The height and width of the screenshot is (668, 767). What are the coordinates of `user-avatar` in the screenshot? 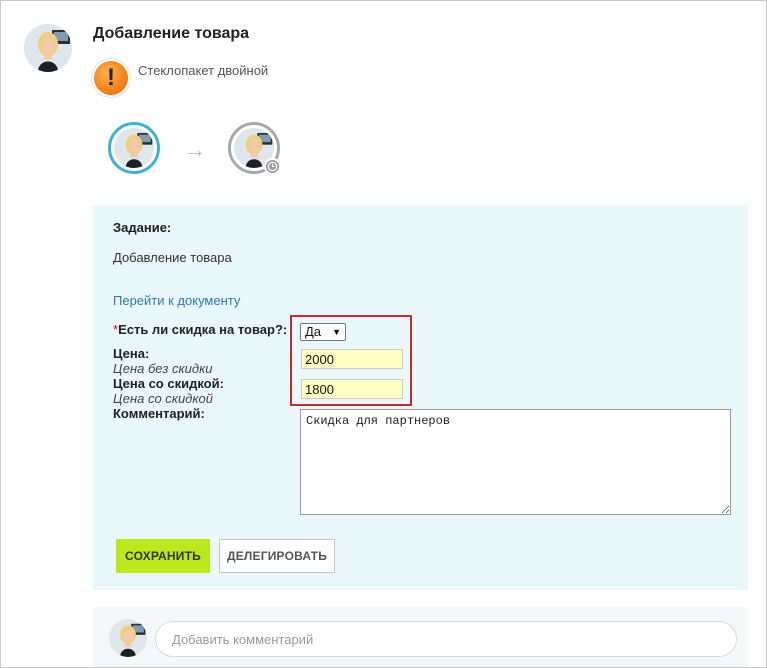 It's located at (48, 48).